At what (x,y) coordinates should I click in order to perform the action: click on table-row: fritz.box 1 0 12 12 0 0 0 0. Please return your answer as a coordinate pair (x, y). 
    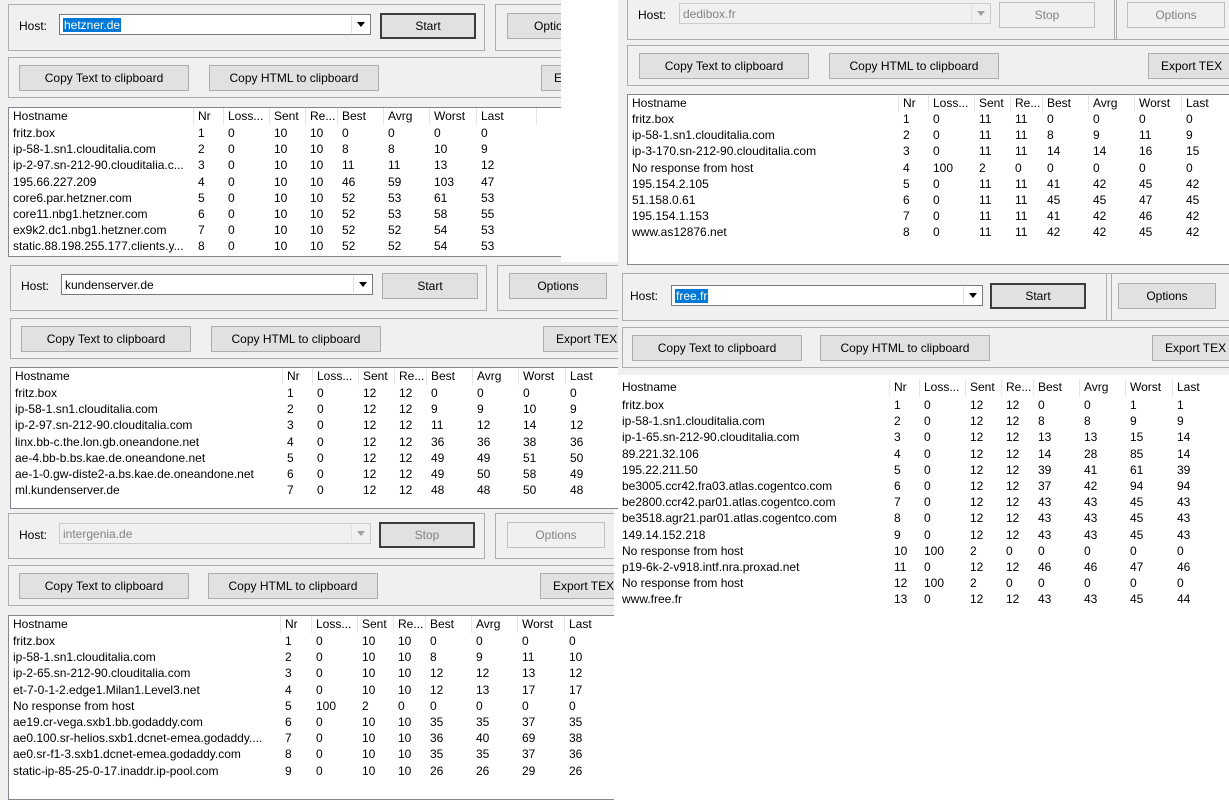
    Looking at the image, I should click on (315, 393).